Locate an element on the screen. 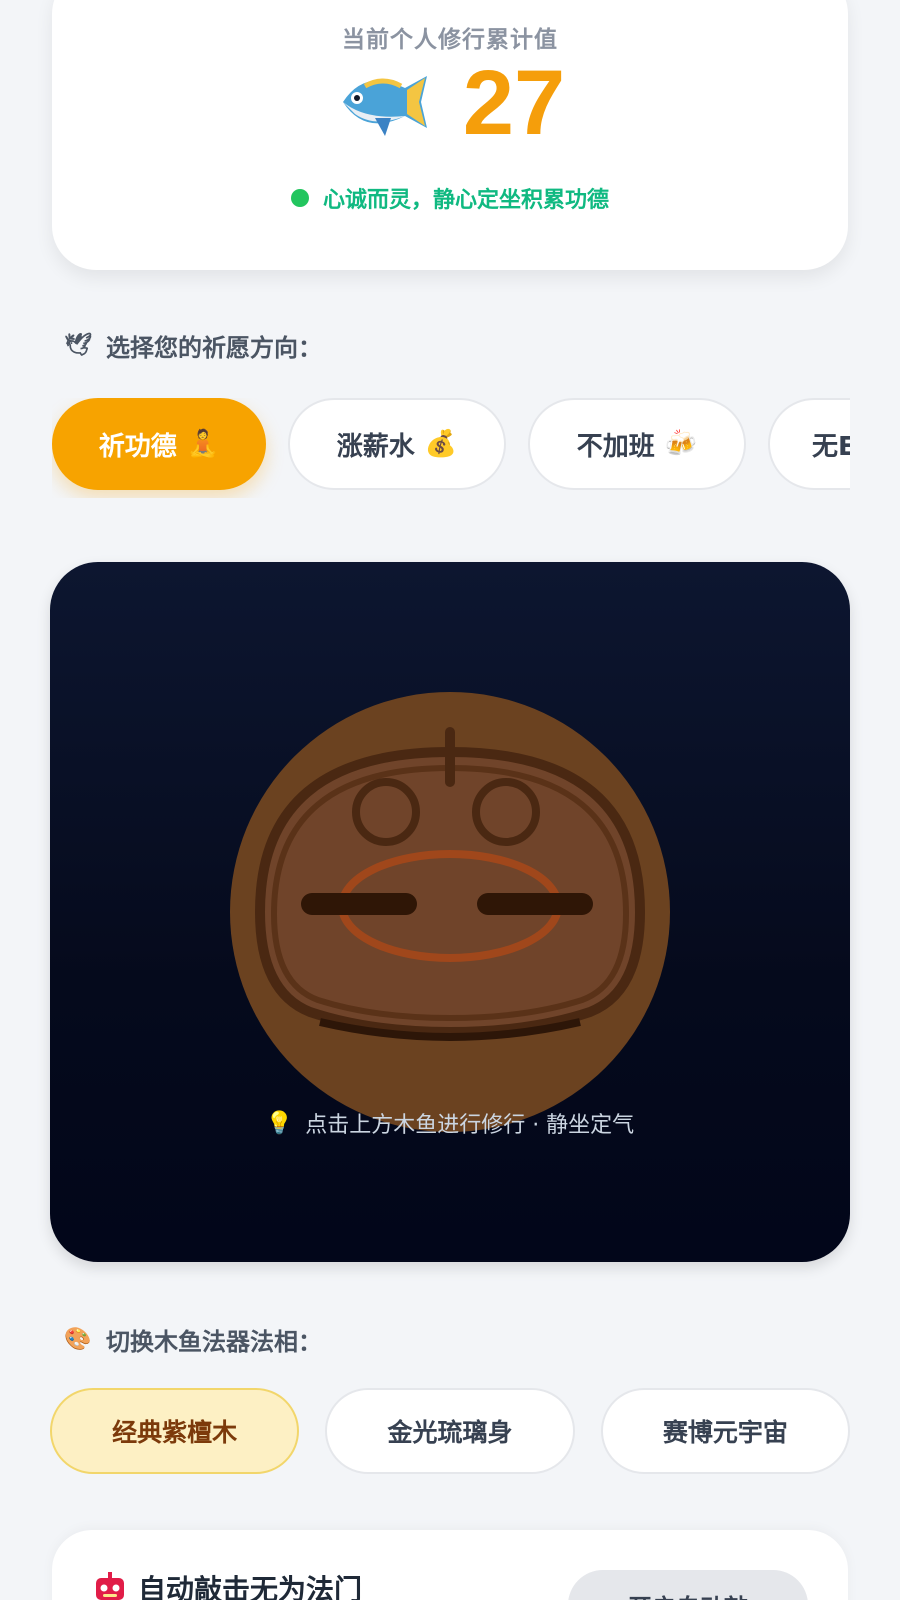  skin-label-text: 切换木鱼法器法相： is located at coordinates (214, 1342).